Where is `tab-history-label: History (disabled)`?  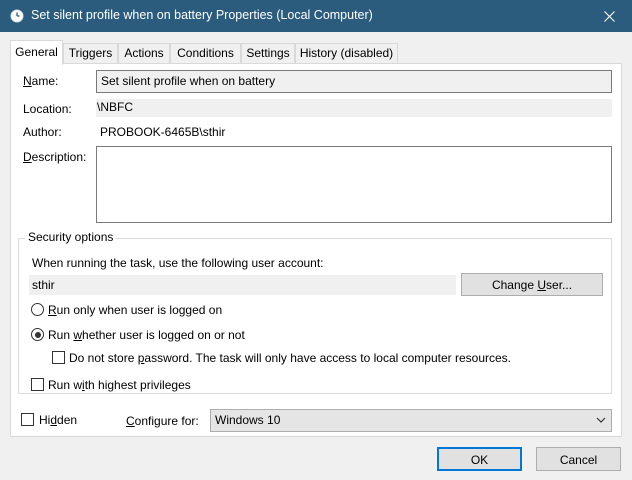 tab-history-label: History (disabled) is located at coordinates (346, 53).